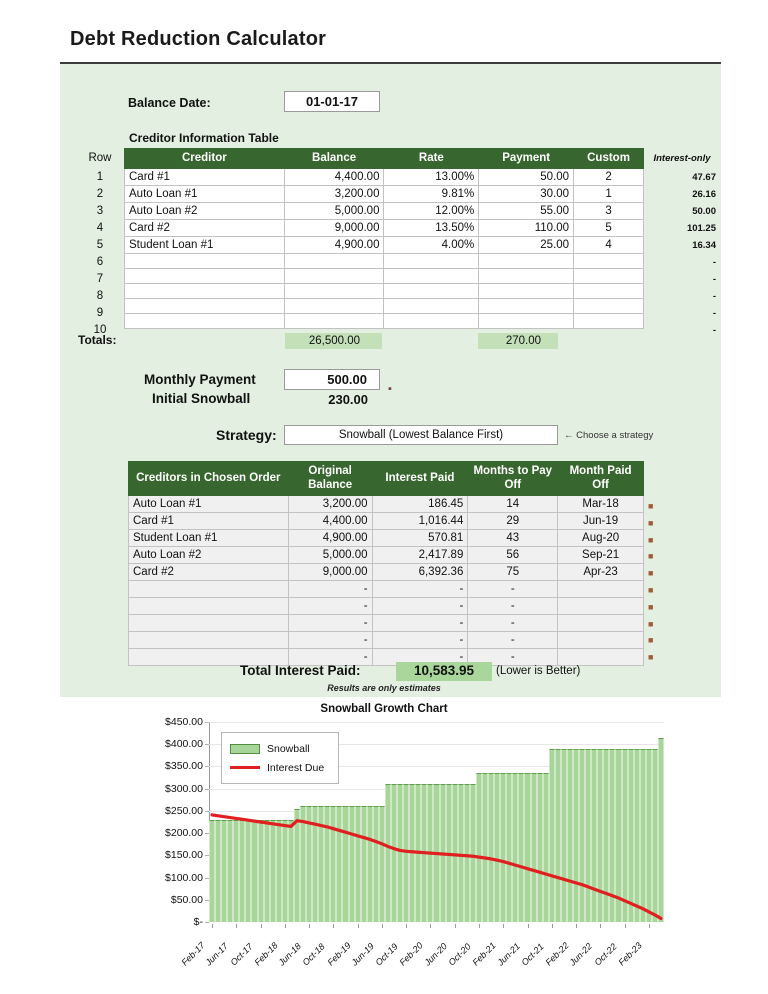 Image resolution: width=768 pixels, height=994 pixels. What do you see at coordinates (608, 194) in the screenshot?
I see `custom-cell: 1` at bounding box center [608, 194].